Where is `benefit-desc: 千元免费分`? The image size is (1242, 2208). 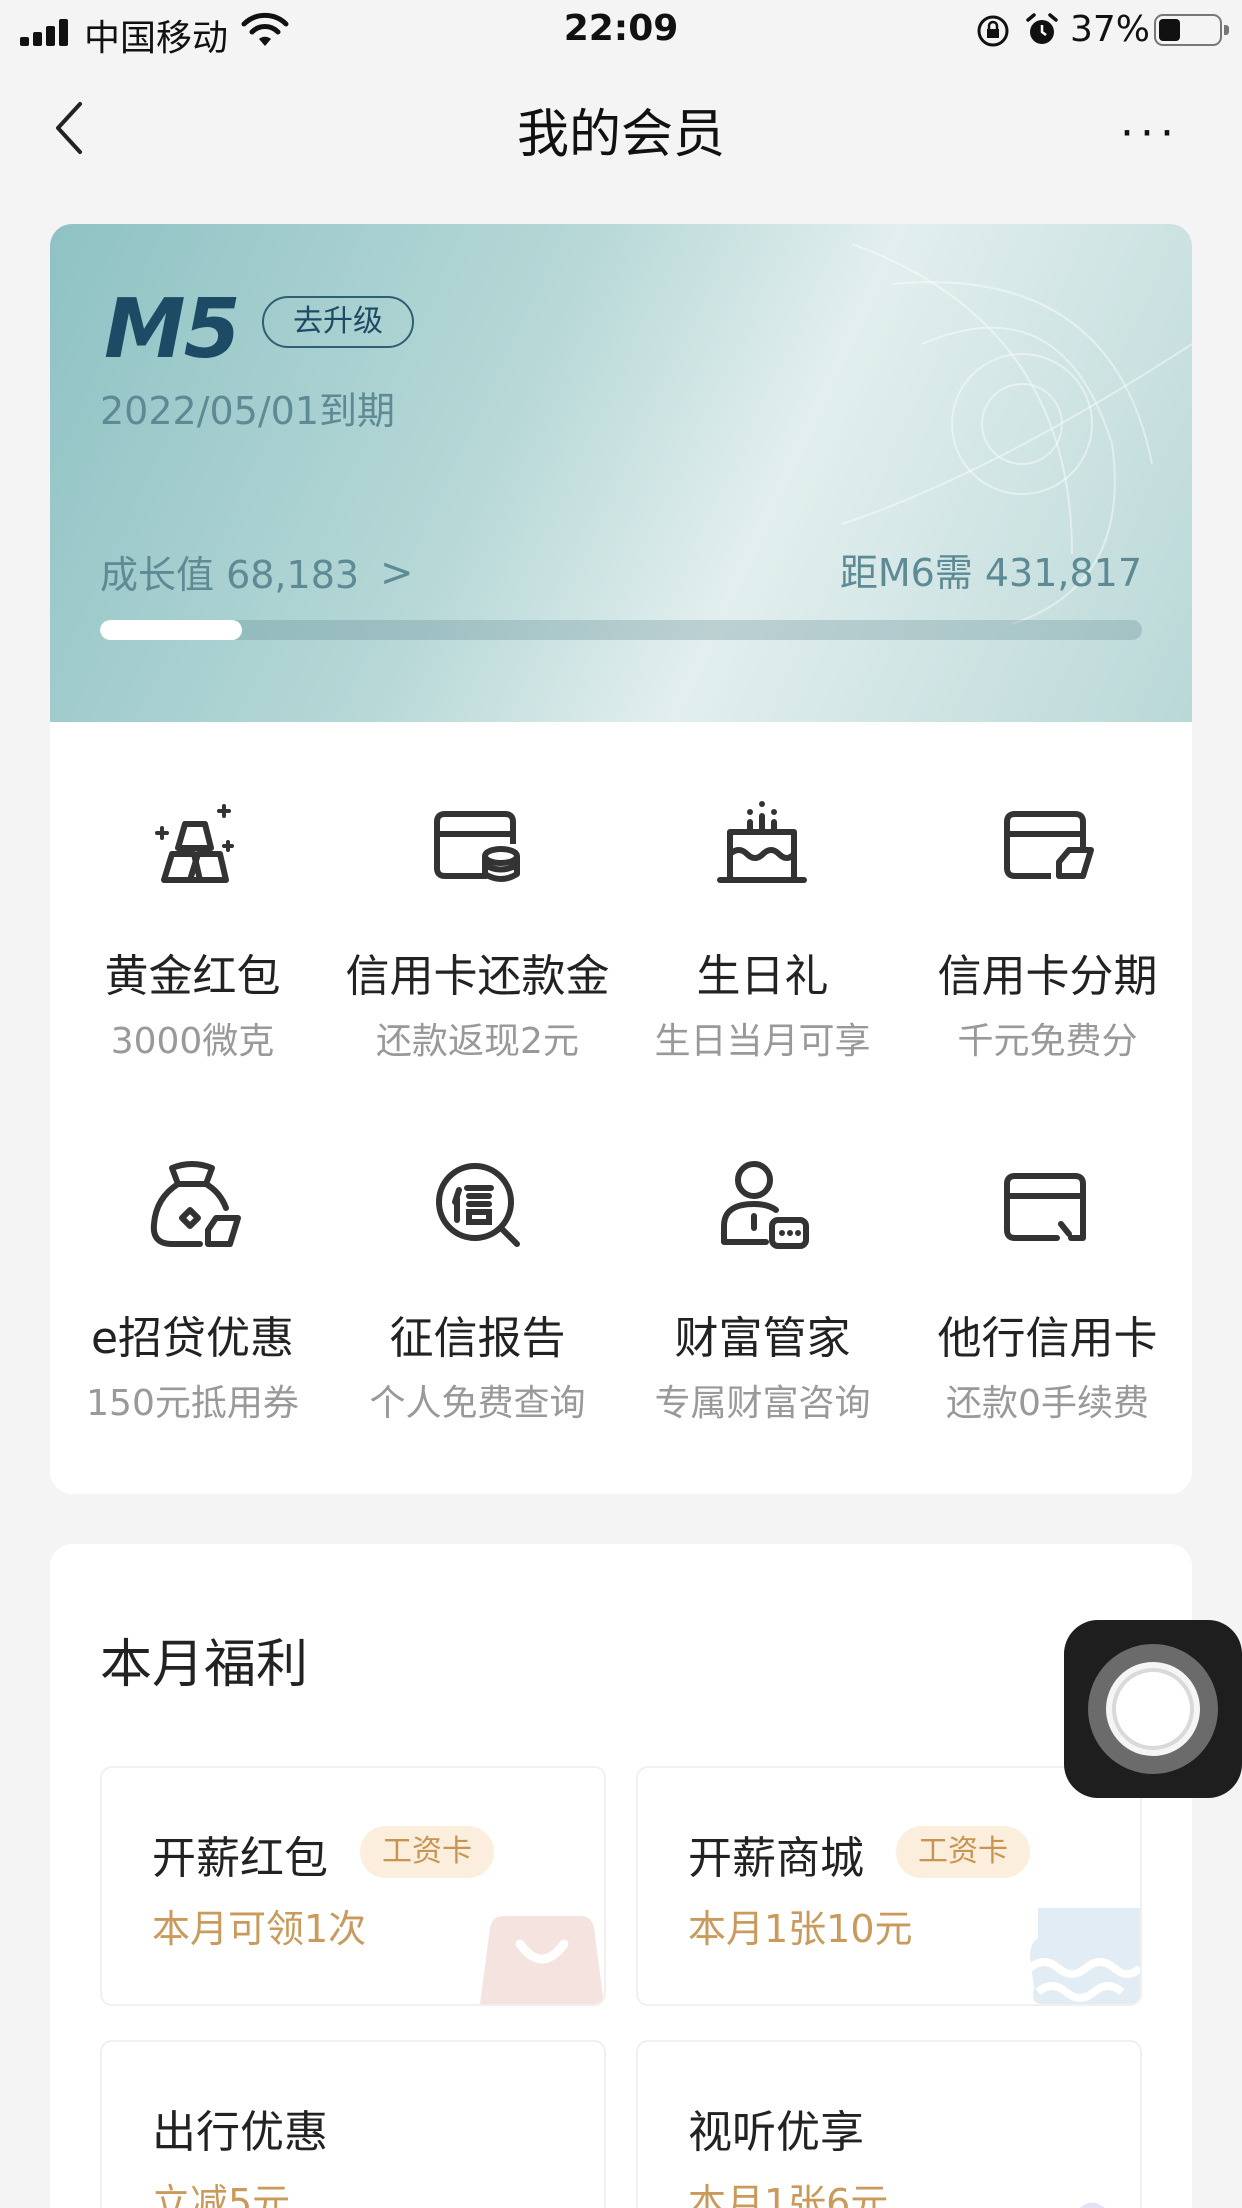 benefit-desc: 千元免费分 is located at coordinates (1047, 1041).